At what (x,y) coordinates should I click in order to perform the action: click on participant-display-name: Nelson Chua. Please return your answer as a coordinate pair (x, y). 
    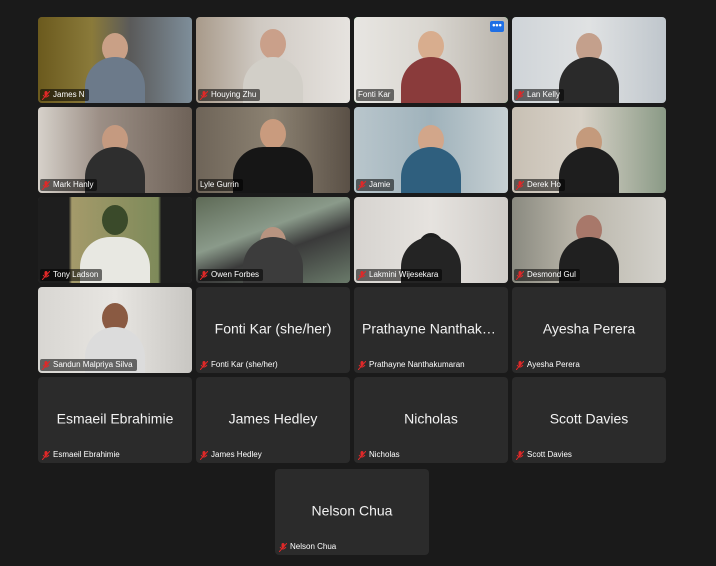
    Looking at the image, I should click on (352, 510).